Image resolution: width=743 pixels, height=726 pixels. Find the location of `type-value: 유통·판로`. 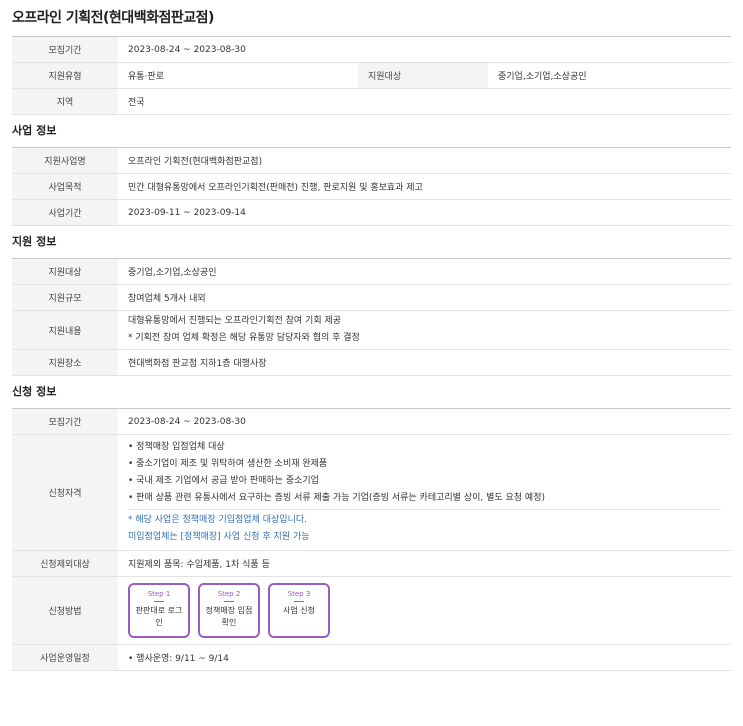

type-value: 유통·판로 is located at coordinates (238, 75).